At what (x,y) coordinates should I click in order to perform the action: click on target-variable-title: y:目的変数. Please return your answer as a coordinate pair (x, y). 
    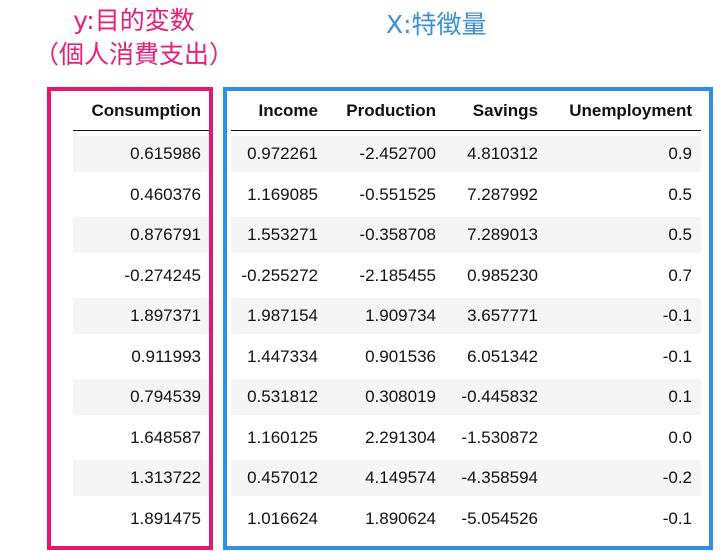
    Looking at the image, I should click on (134, 20).